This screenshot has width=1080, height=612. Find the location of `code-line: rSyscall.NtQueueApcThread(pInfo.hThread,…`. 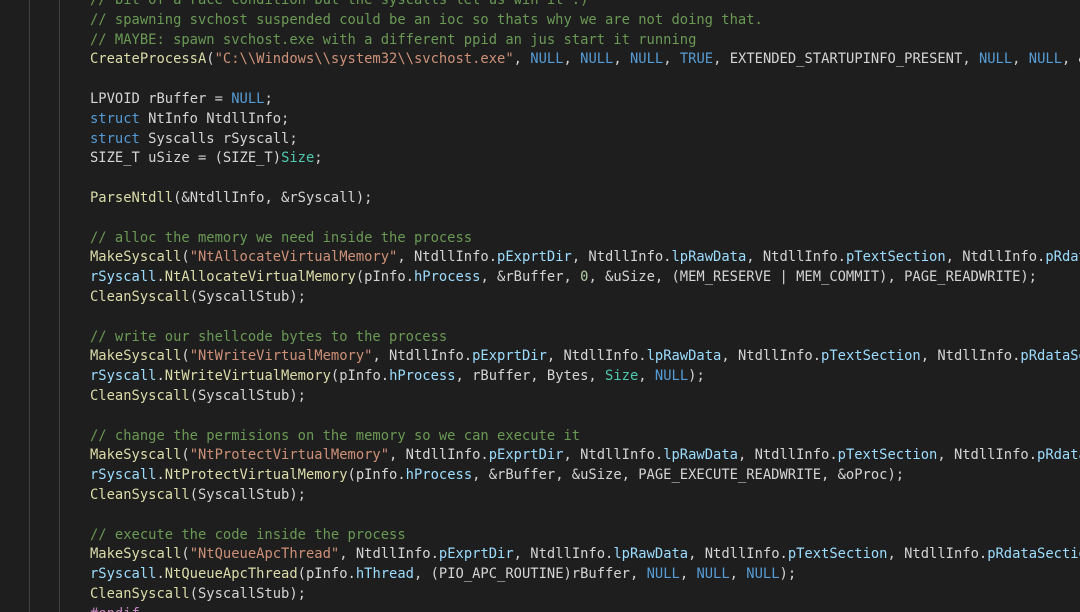

code-line: rSyscall.NtQueueApcThread(pInfo.hThread,… is located at coordinates (540, 575).